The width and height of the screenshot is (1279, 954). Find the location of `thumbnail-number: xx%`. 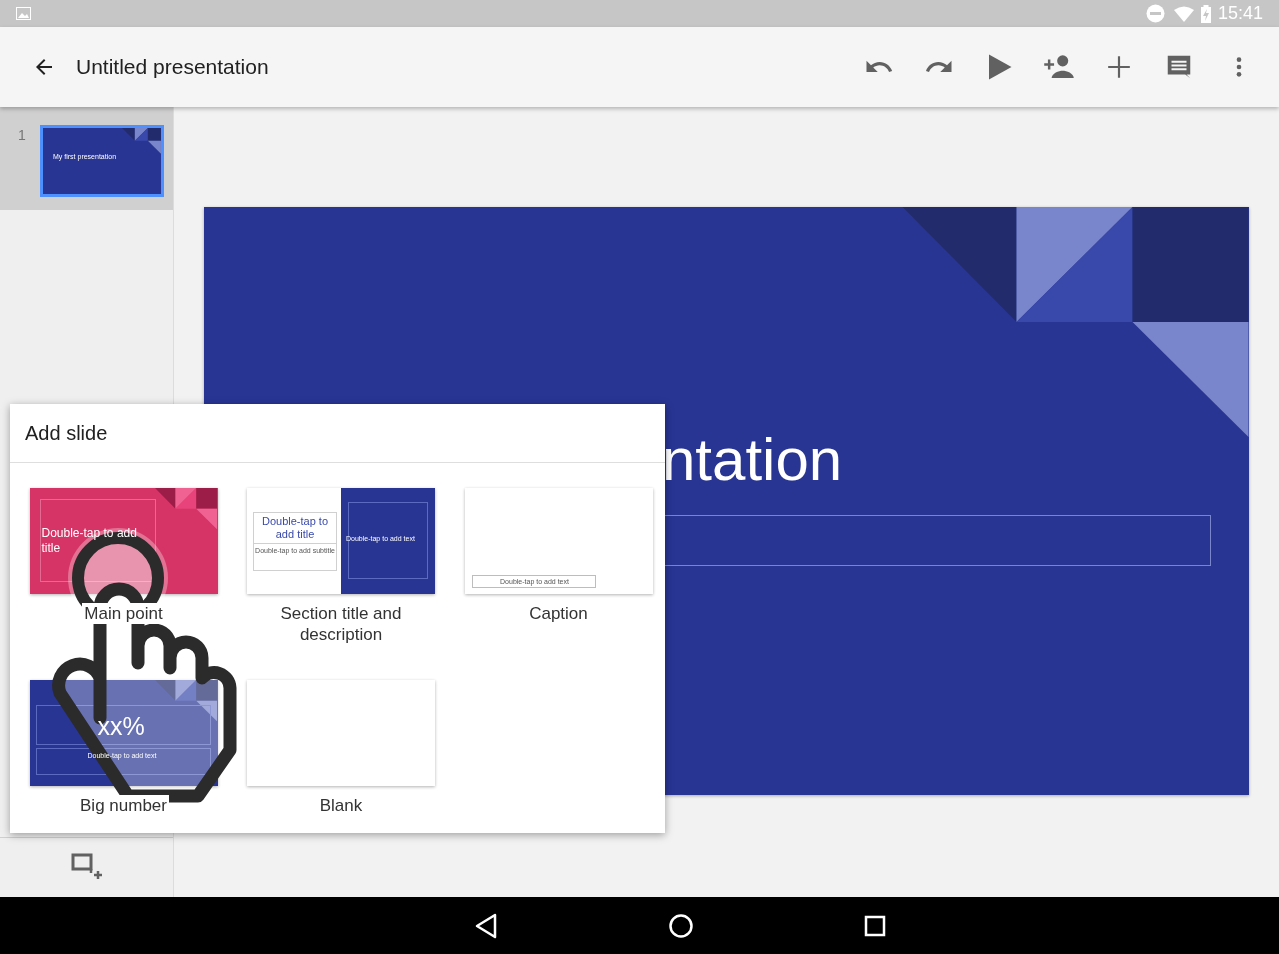

thumbnail-number: xx% is located at coordinates (121, 726).